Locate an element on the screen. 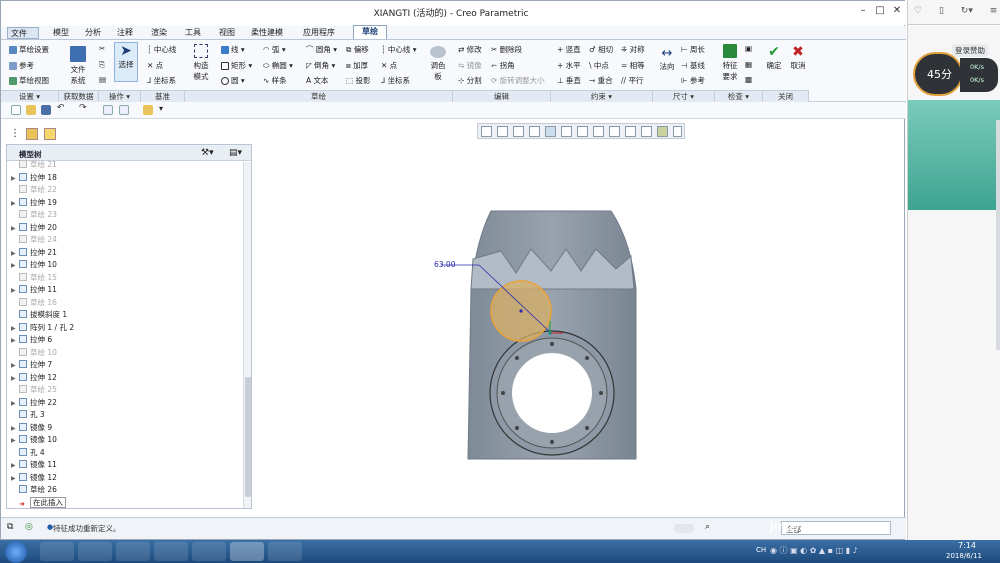 This screenshot has height=563, width=1000. refresh-icon: ↻▾ is located at coordinates (967, 11).